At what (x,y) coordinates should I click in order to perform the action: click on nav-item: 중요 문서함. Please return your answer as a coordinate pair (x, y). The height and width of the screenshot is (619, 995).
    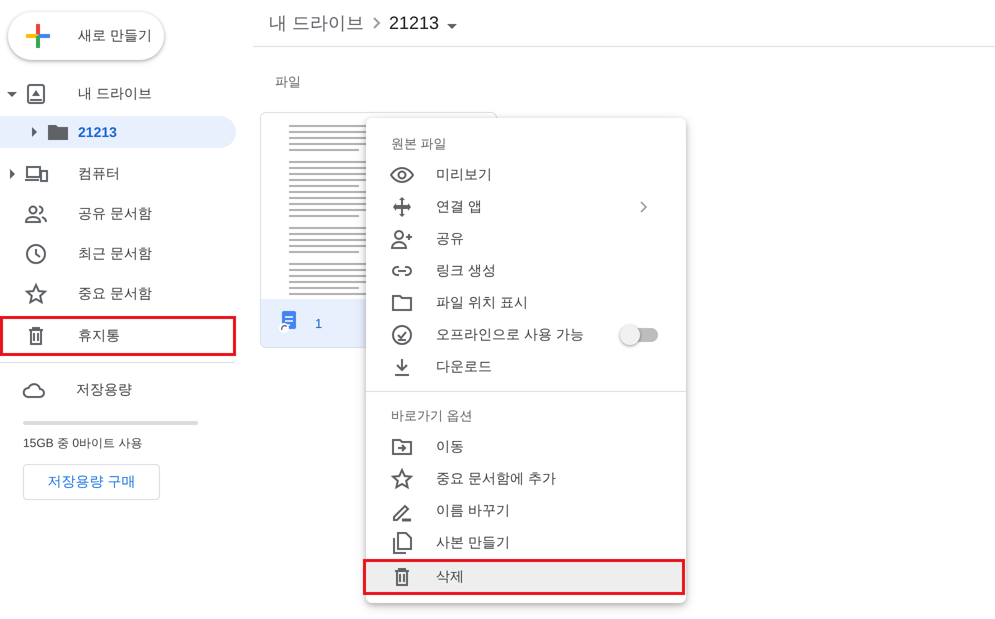
    Looking at the image, I should click on (118, 294).